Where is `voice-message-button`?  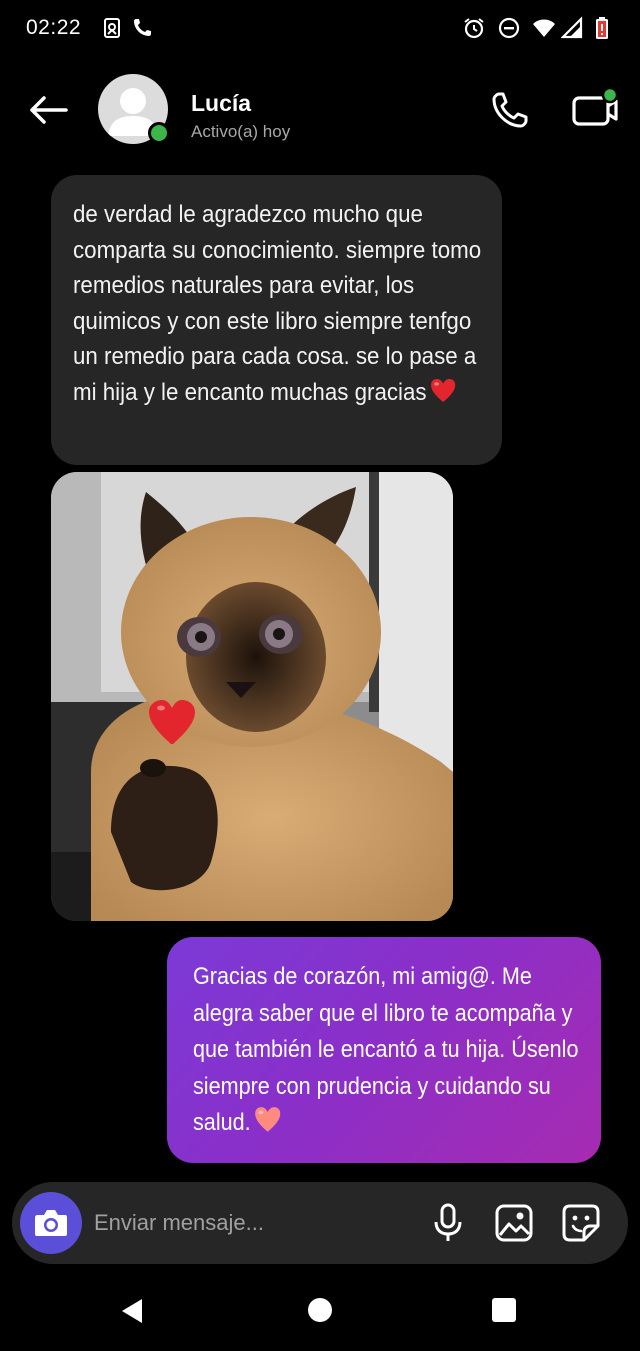 voice-message-button is located at coordinates (448, 1223).